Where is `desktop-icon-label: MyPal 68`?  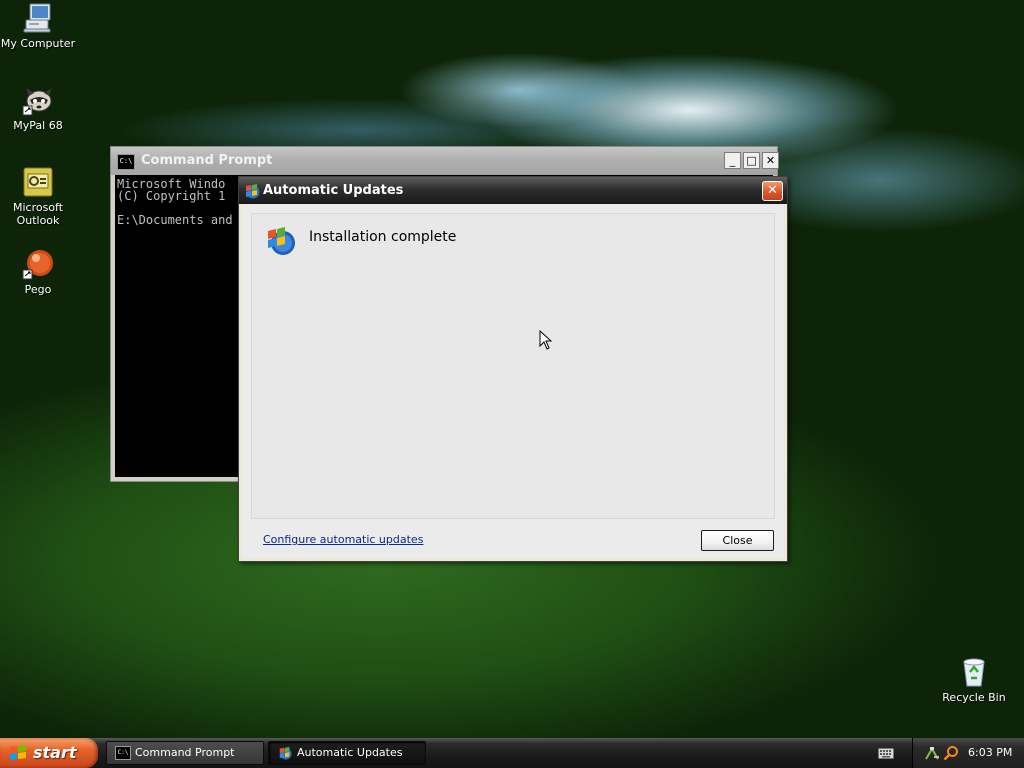
desktop-icon-label: MyPal 68 is located at coordinates (38, 125).